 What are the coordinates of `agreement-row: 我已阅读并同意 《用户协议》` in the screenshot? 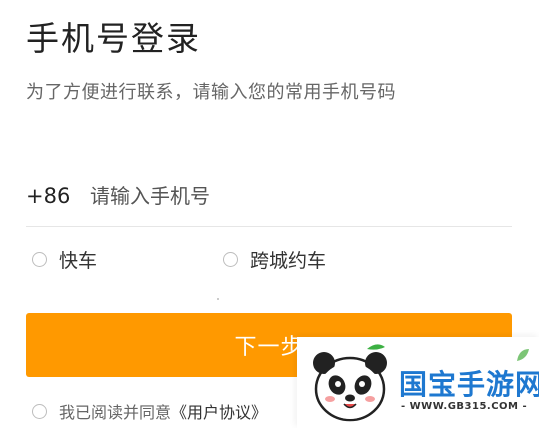 It's located at (149, 411).